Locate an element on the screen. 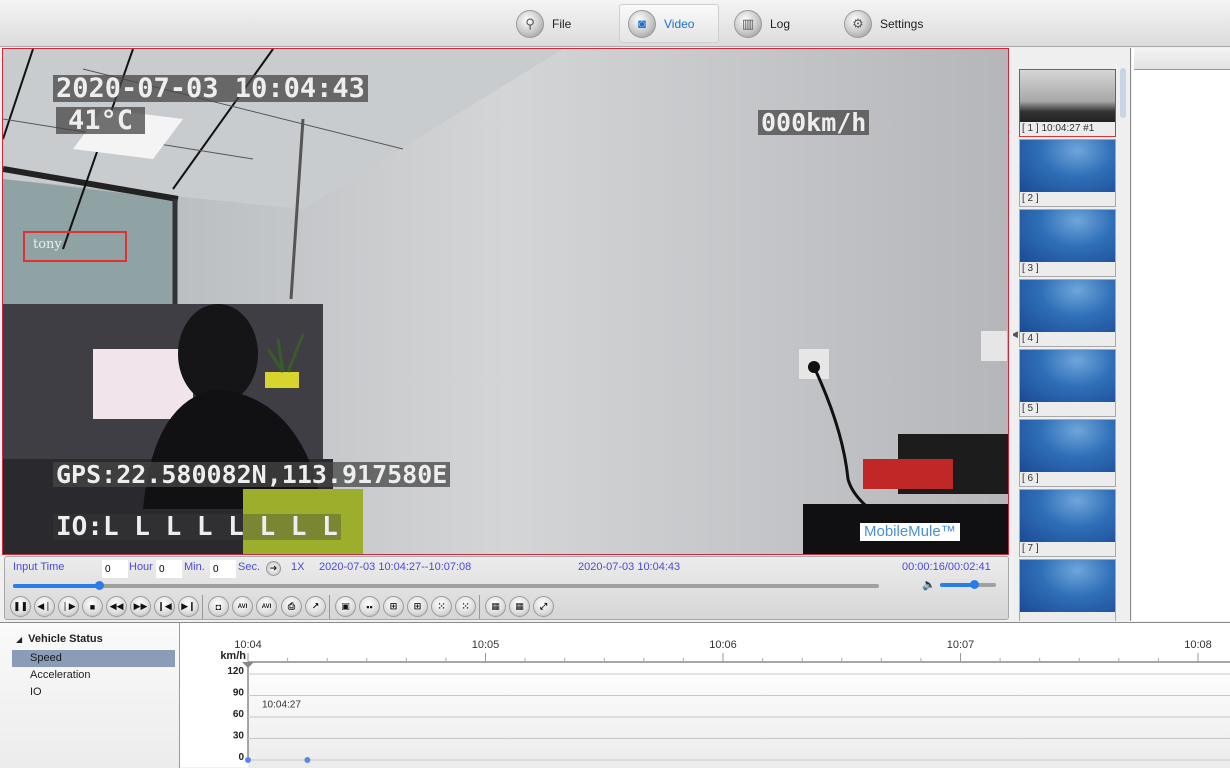  nav-log: ▥ Log is located at coordinates (762, 23).